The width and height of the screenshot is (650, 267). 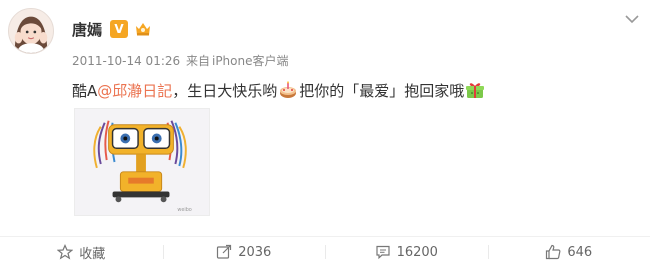 I want to click on avatar-image, so click(x=31, y=31).